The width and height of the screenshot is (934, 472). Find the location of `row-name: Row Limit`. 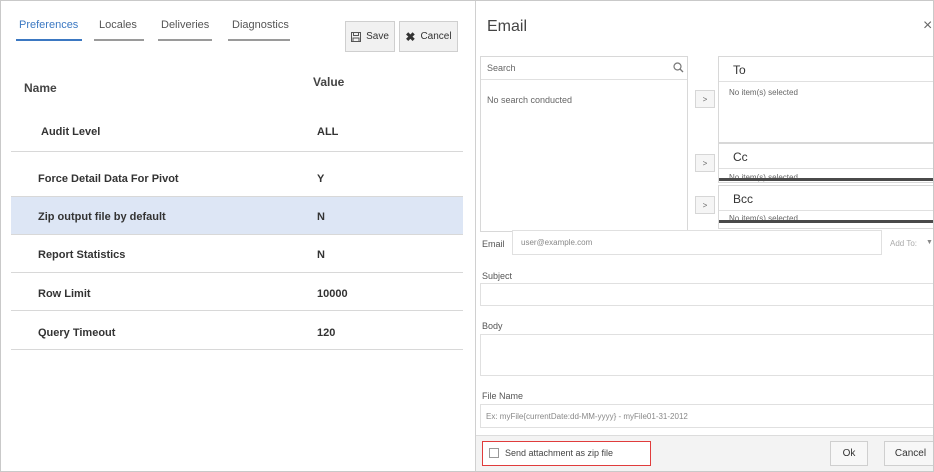

row-name: Row Limit is located at coordinates (64, 294).